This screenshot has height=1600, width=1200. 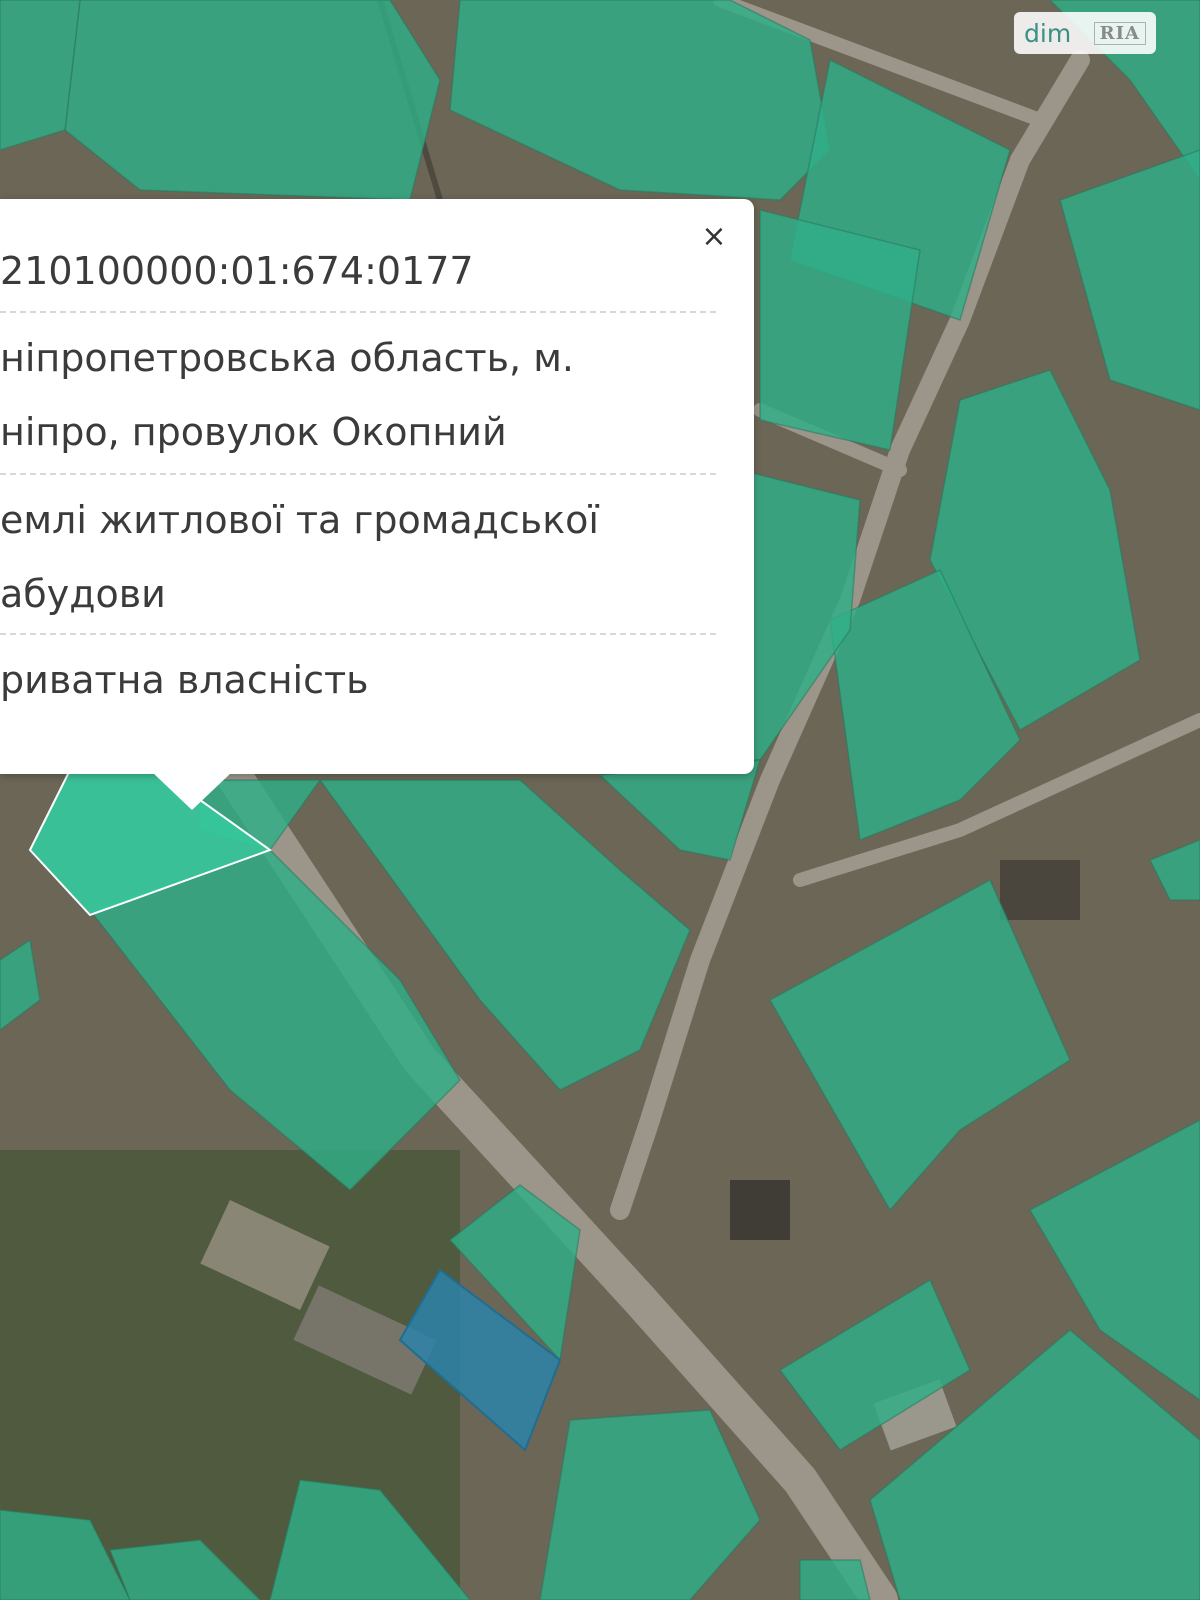 I want to click on purpose-line-1: емлі житлової та громадської, so click(x=299, y=520).